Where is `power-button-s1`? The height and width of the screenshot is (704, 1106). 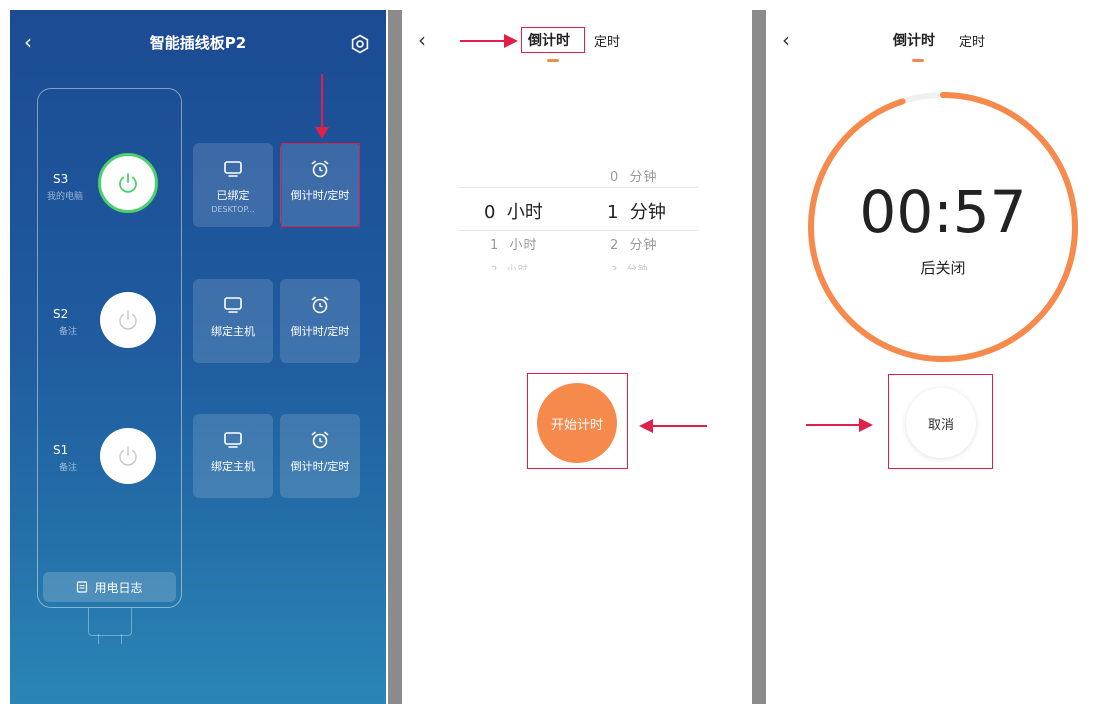
power-button-s1 is located at coordinates (128, 456).